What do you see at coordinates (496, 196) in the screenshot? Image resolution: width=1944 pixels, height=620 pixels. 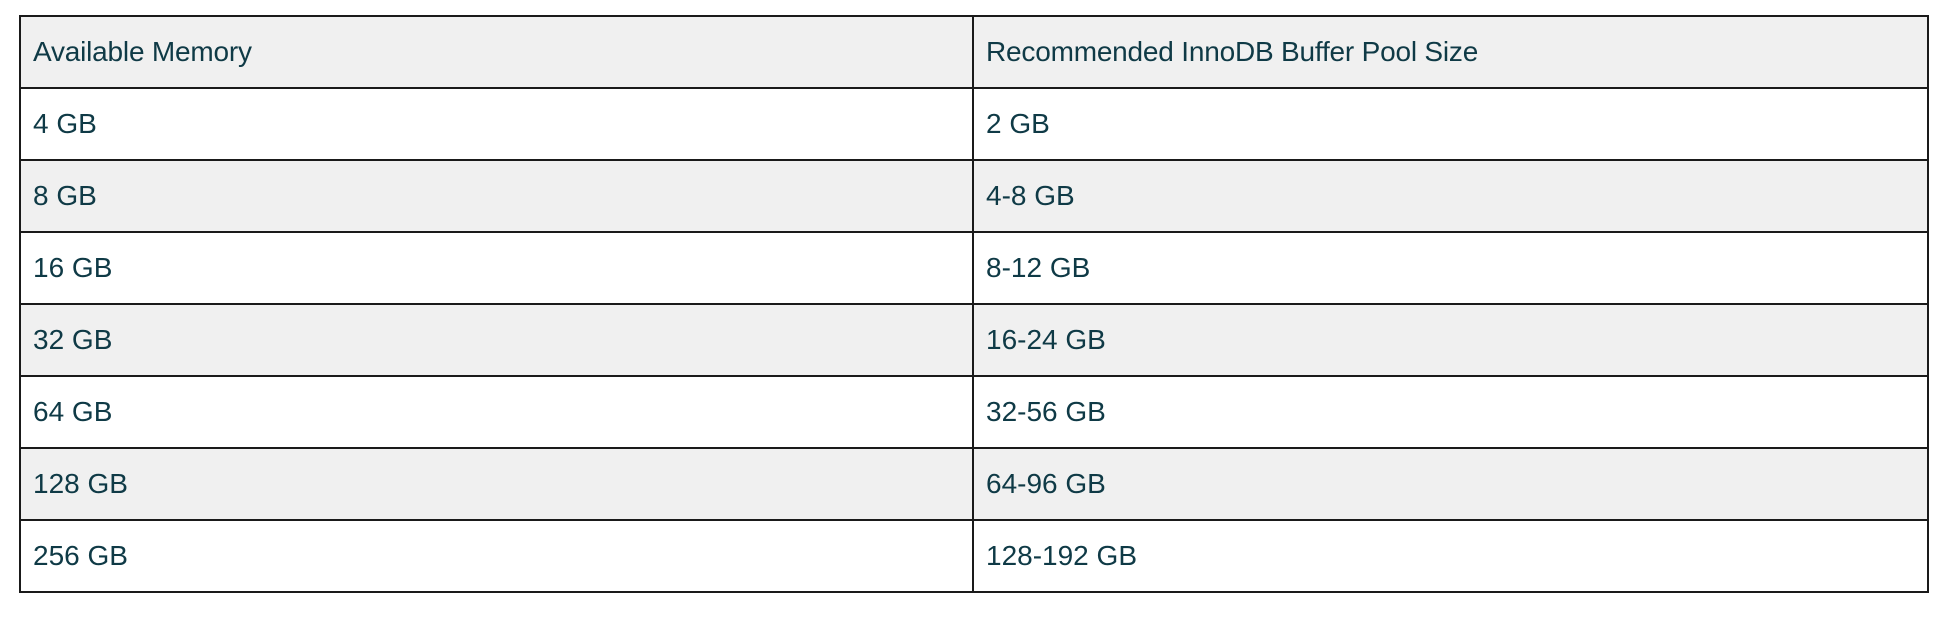 I see `cell-available-memory: 8 GB` at bounding box center [496, 196].